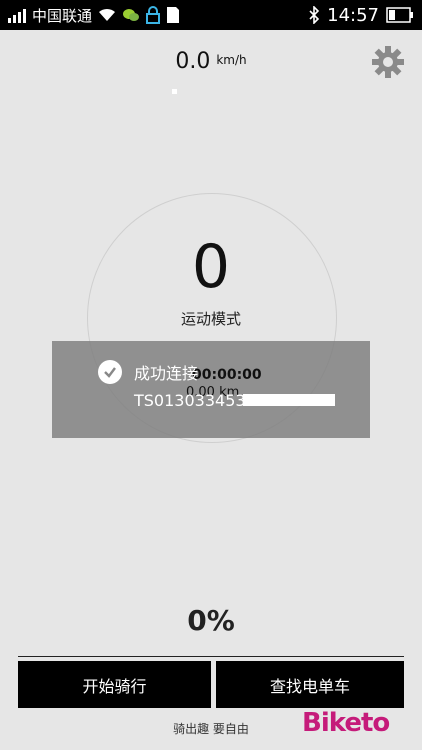 Image resolution: width=422 pixels, height=750 pixels. I want to click on status-bar: 中国联通 14:57, so click(211, 15).